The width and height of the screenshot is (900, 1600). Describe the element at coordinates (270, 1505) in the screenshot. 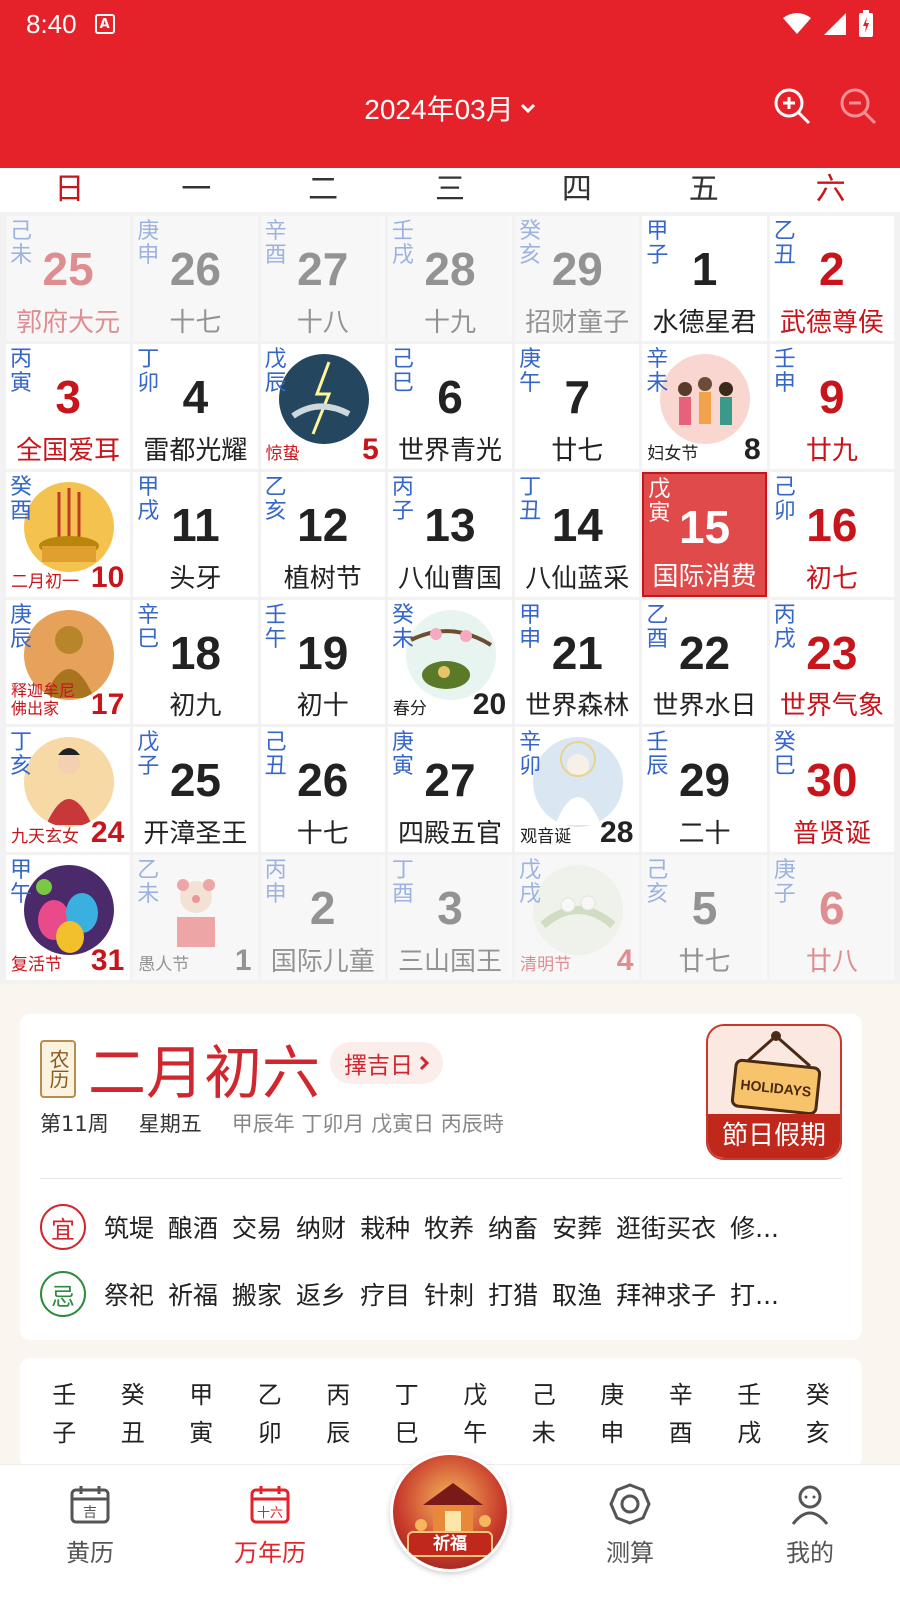

I see `calendar-icon: 十六` at that location.